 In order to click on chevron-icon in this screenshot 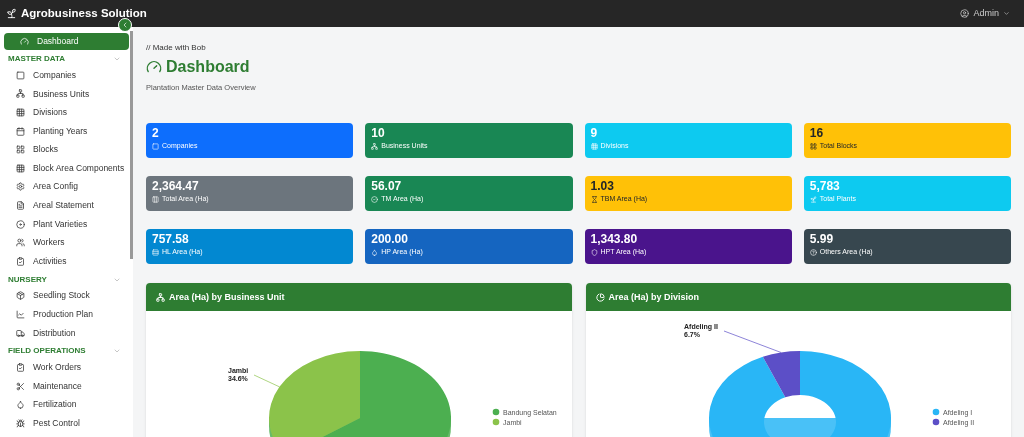, I will do `click(117, 59)`.